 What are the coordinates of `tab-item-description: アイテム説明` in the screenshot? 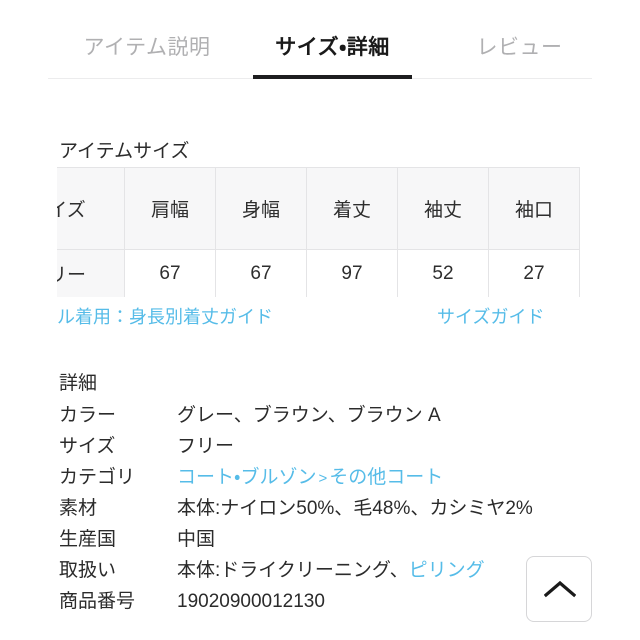 It's located at (147, 48).